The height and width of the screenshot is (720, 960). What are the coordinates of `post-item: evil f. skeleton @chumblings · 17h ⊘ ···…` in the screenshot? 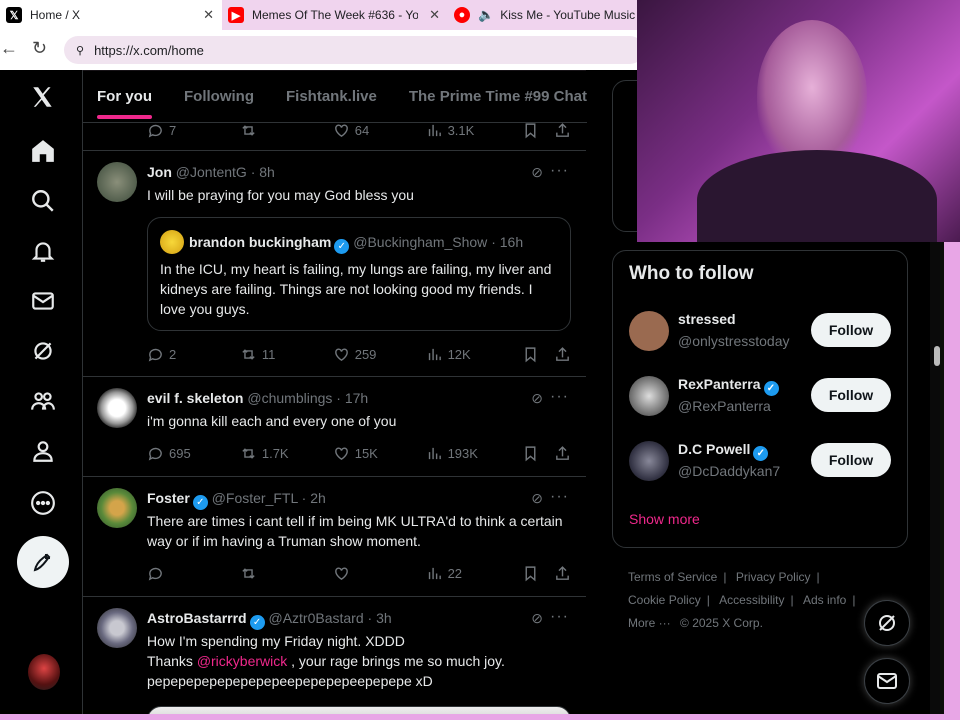 It's located at (335, 426).